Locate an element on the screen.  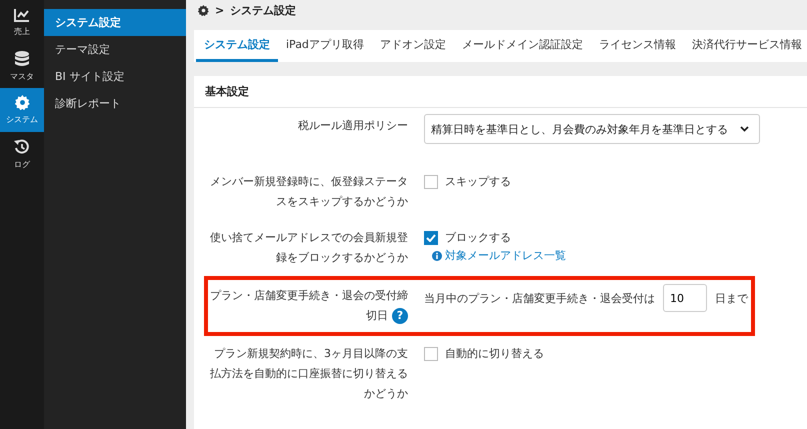
submenu-item: 診断レポート is located at coordinates (115, 103).